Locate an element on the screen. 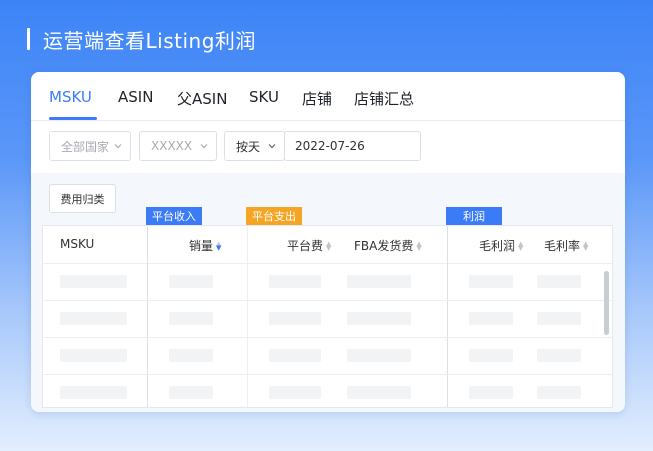  column-header-gross-margin: 毛利率 ▲ ▼ is located at coordinates (566, 245).